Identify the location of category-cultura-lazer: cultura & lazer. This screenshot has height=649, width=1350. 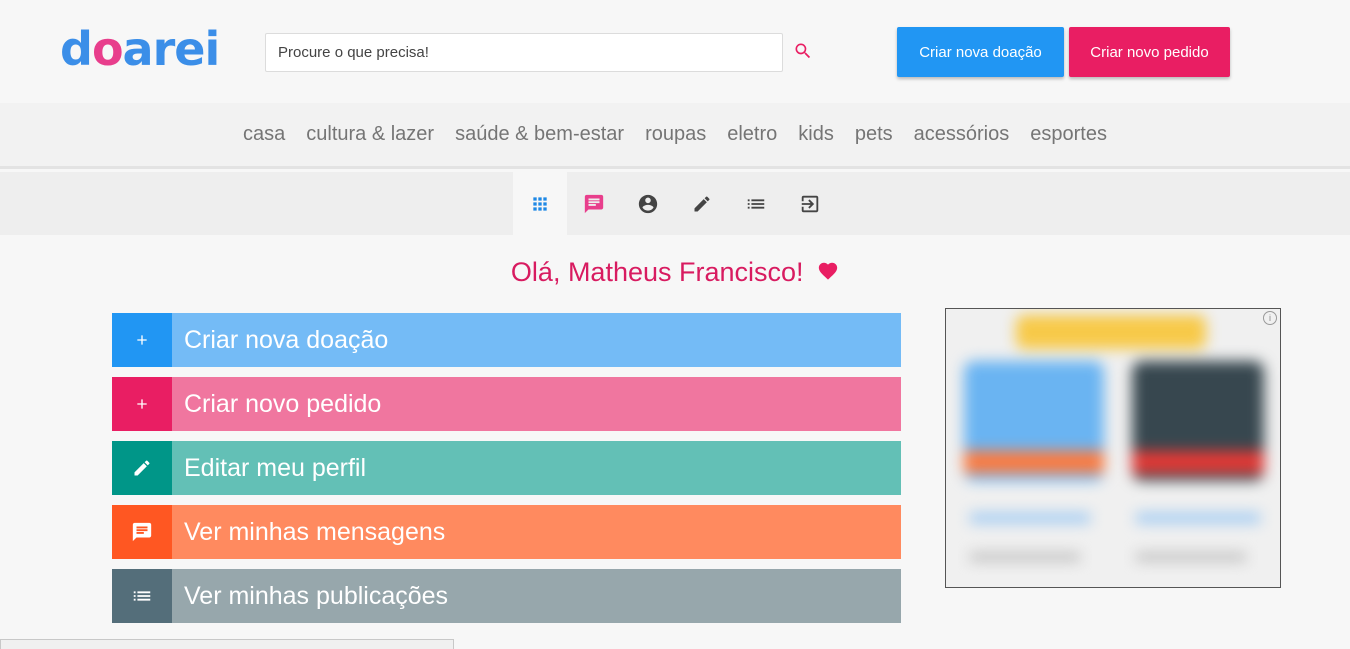
(370, 134).